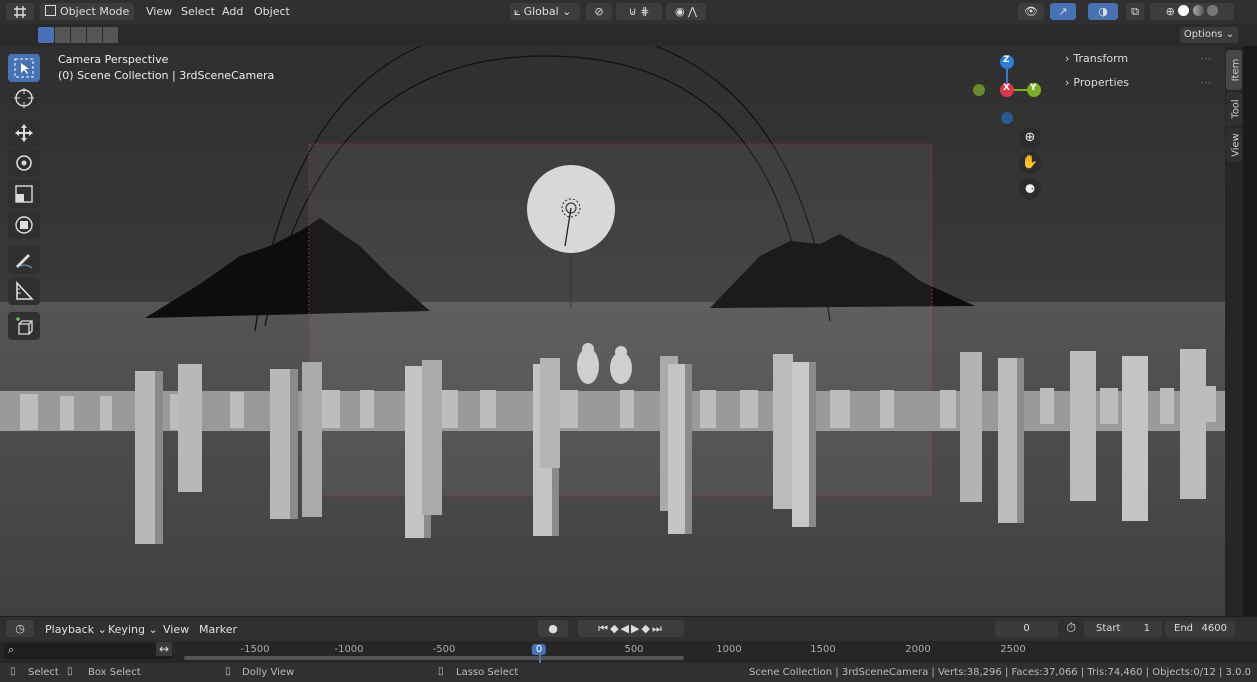 The image size is (1257, 682). Describe the element at coordinates (232, 11) in the screenshot. I see `menu-add: Add` at that location.